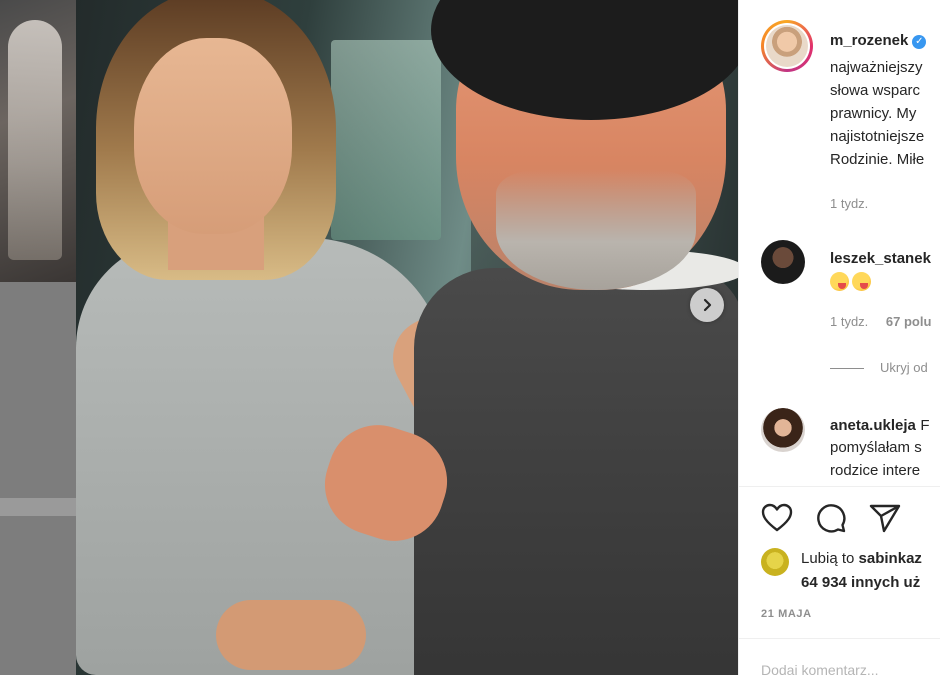 The image size is (940, 675). I want to click on hide-replies-button: Ukryj od, so click(885, 367).